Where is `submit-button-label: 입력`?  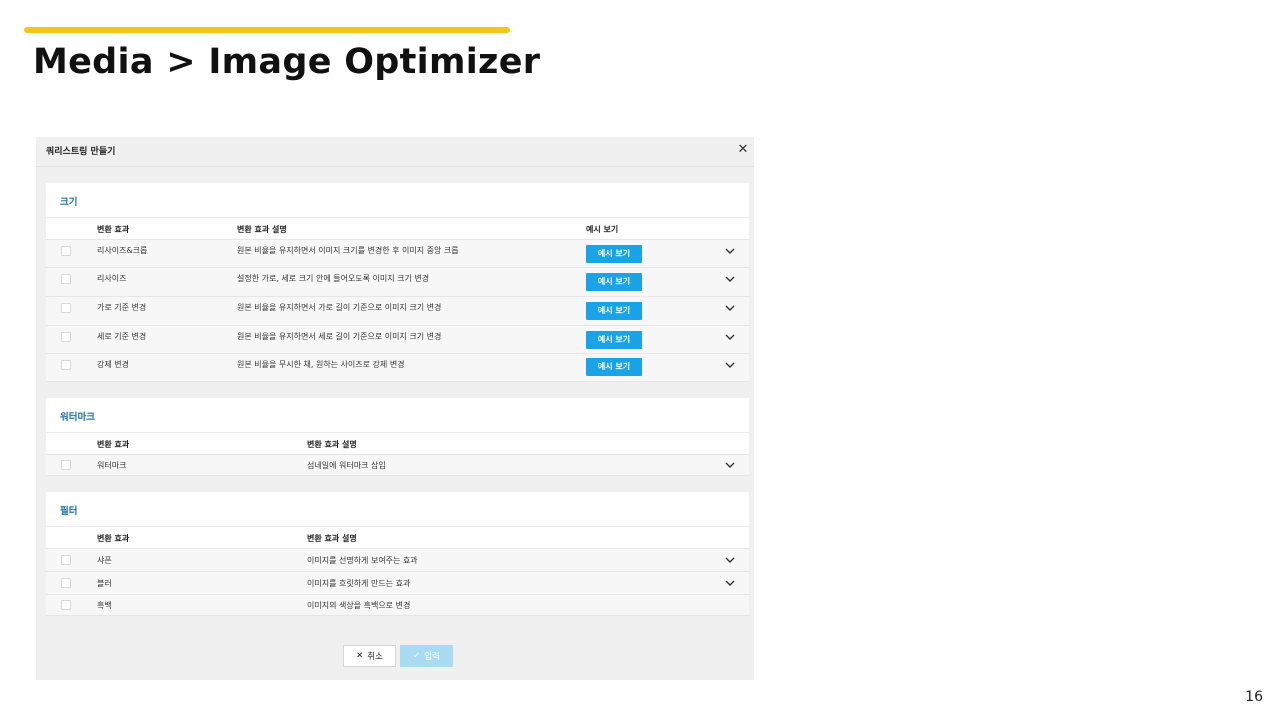
submit-button-label: 입력 is located at coordinates (432, 657).